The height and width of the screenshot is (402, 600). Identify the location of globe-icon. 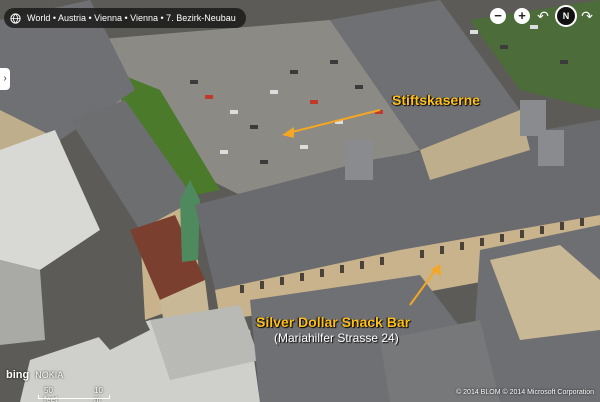
(15, 18).